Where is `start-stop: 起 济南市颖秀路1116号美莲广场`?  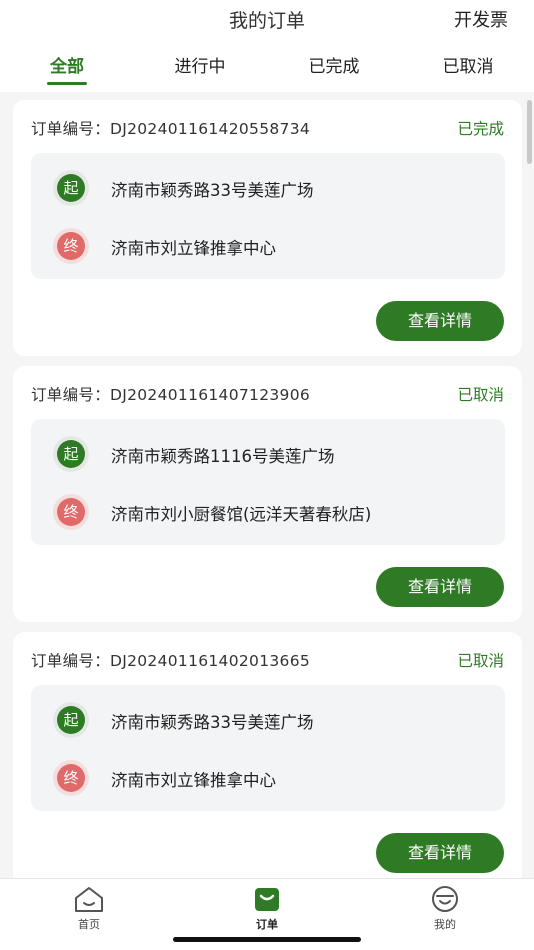 start-stop: 起 济南市颖秀路1116号美莲广场 is located at coordinates (268, 454).